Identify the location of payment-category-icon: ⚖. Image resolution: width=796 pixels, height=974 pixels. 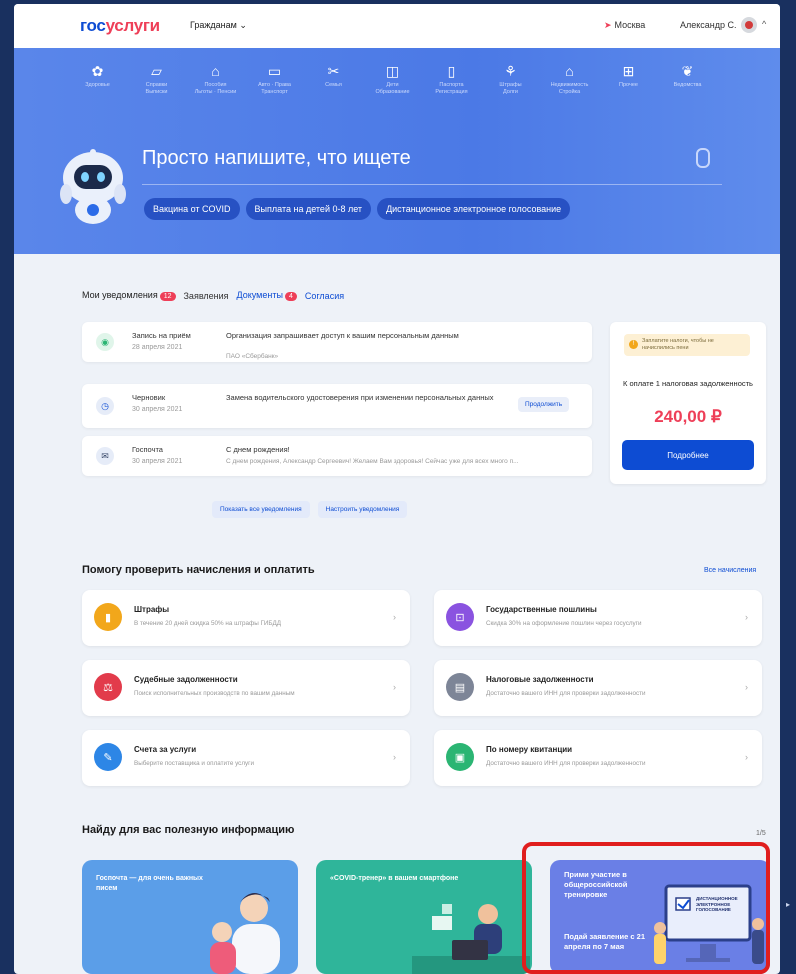
(108, 687).